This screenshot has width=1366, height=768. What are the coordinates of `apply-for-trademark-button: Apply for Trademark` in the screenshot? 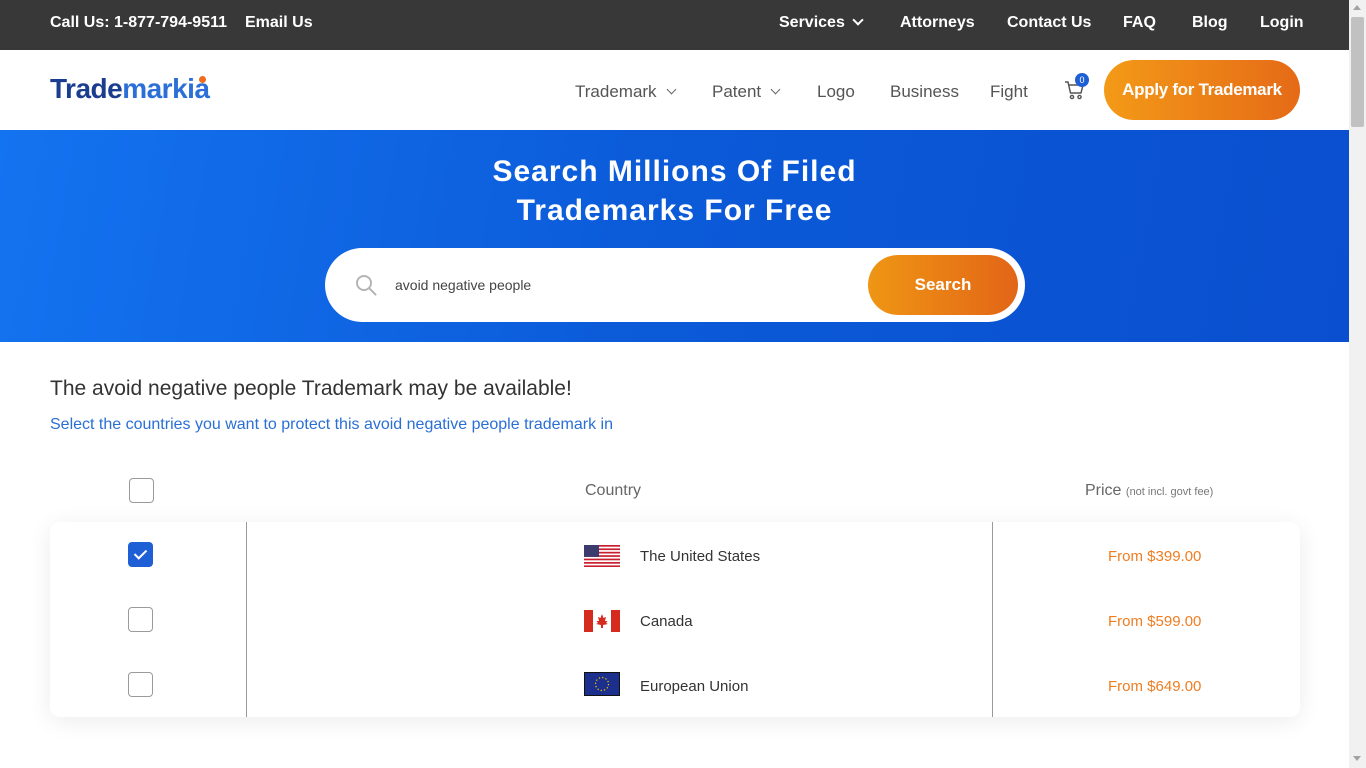 It's located at (1202, 90).